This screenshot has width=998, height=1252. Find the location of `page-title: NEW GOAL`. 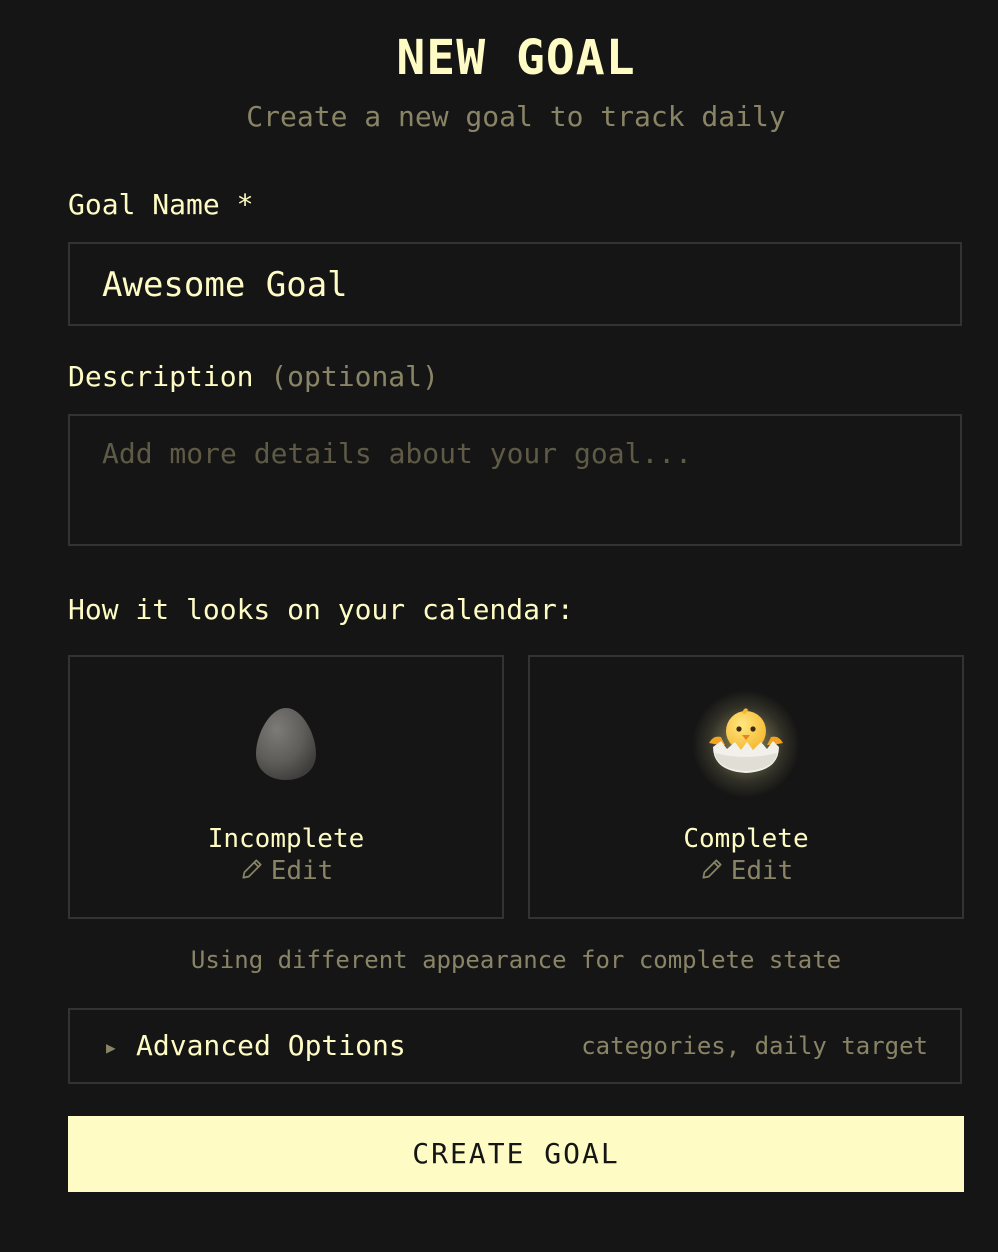

page-title: NEW GOAL is located at coordinates (516, 58).